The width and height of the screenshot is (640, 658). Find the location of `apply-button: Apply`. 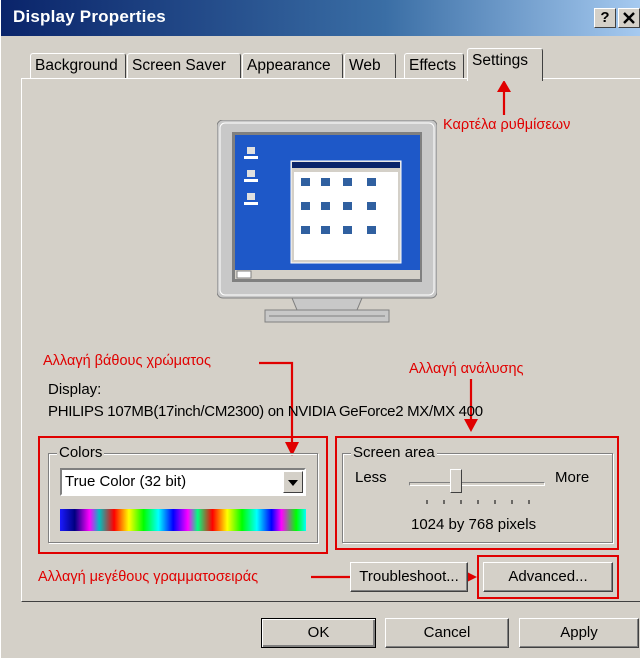

apply-button: Apply is located at coordinates (579, 633).